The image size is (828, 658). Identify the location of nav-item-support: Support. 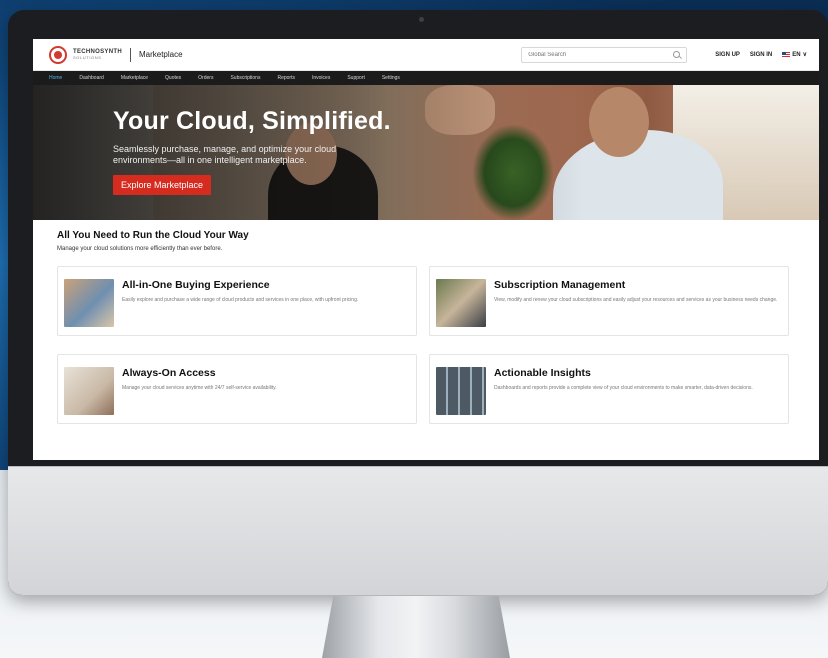
(356, 78).